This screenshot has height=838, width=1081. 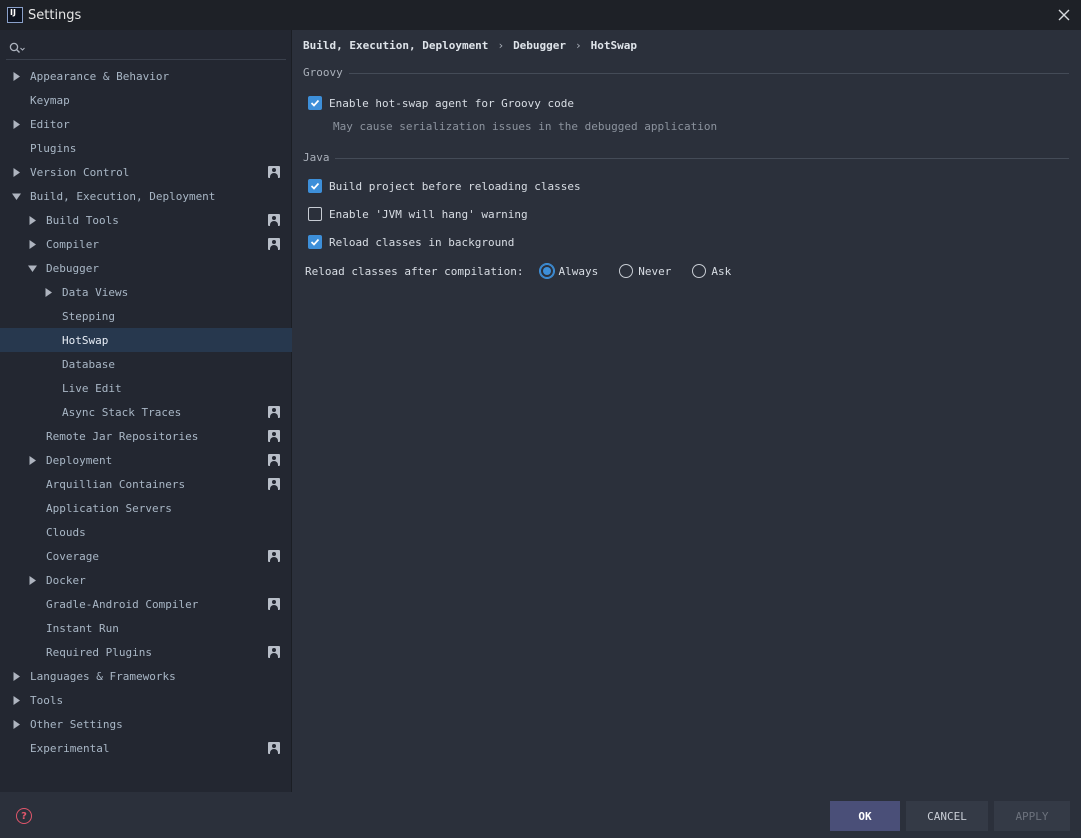 What do you see at coordinates (568, 271) in the screenshot?
I see `radio-option-always: Always` at bounding box center [568, 271].